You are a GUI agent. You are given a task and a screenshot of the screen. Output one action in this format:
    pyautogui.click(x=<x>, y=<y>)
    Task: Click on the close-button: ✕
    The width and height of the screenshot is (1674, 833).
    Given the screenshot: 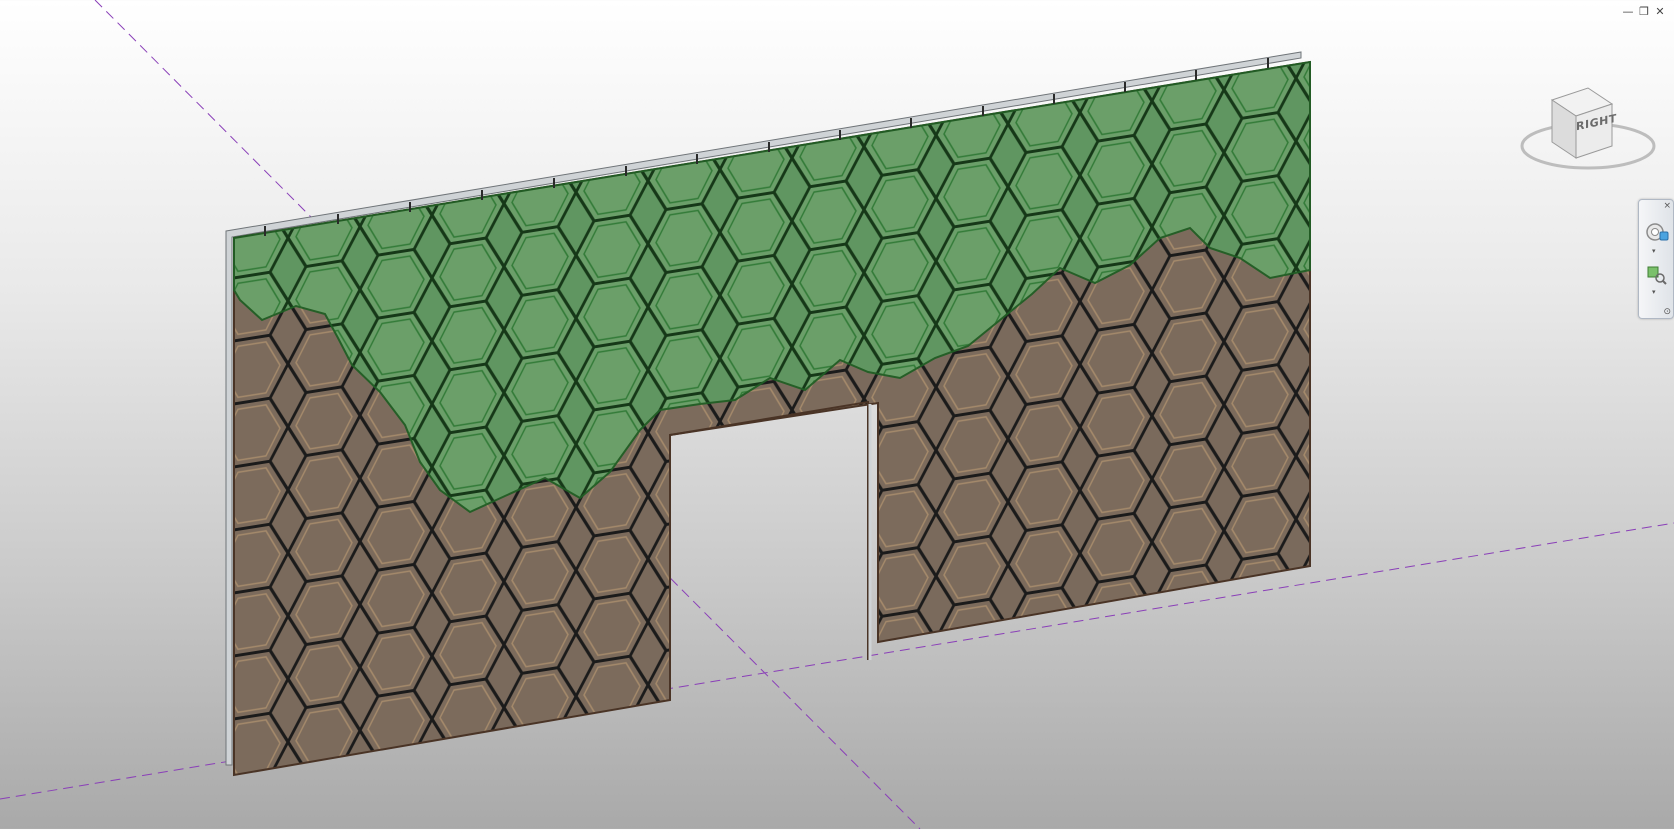 What is the action you would take?
    pyautogui.click(x=1660, y=12)
    